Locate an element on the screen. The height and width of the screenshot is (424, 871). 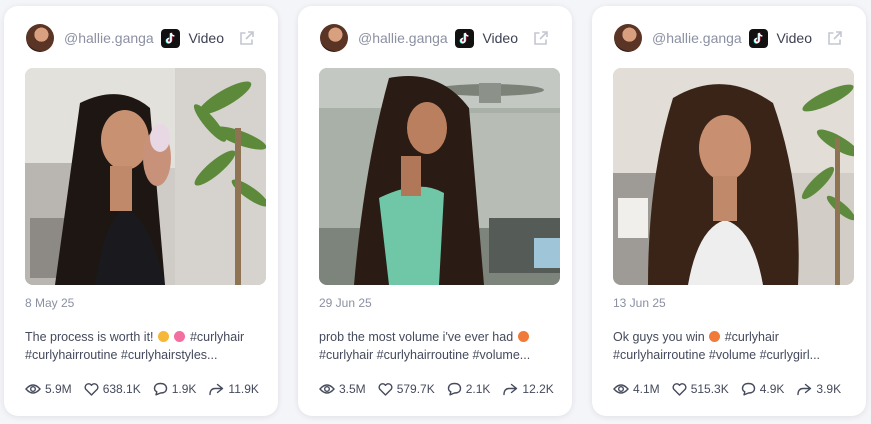
likes-count: 579.7K is located at coordinates (415, 389).